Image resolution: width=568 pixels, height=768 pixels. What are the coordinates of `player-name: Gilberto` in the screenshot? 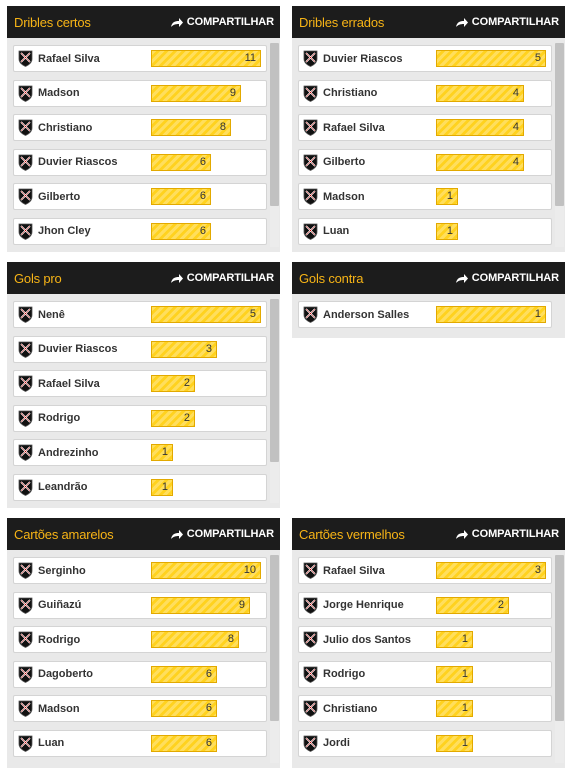 It's located at (59, 196).